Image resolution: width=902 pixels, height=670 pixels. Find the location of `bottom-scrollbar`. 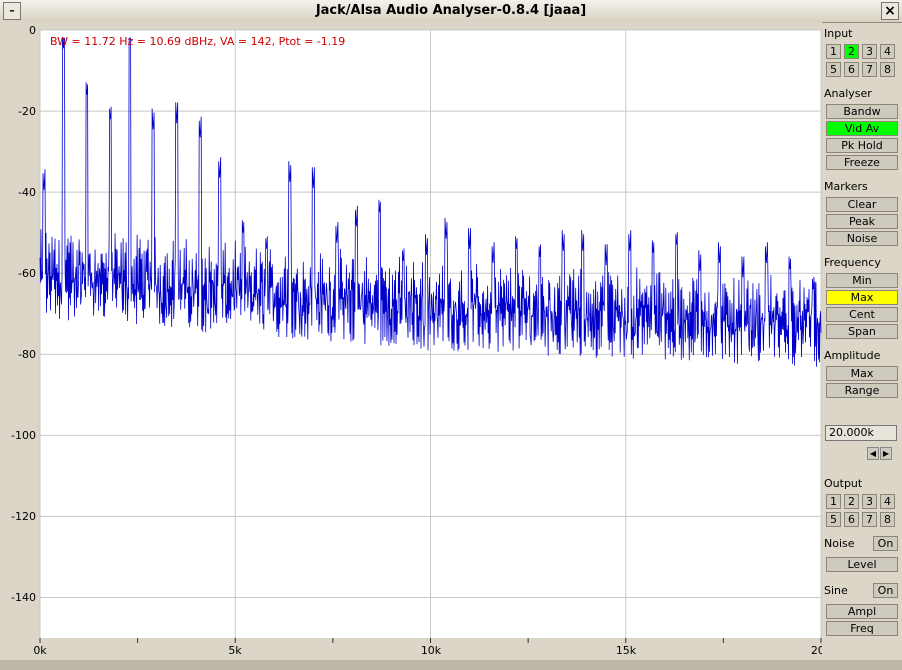

bottom-scrollbar is located at coordinates (451, 665).